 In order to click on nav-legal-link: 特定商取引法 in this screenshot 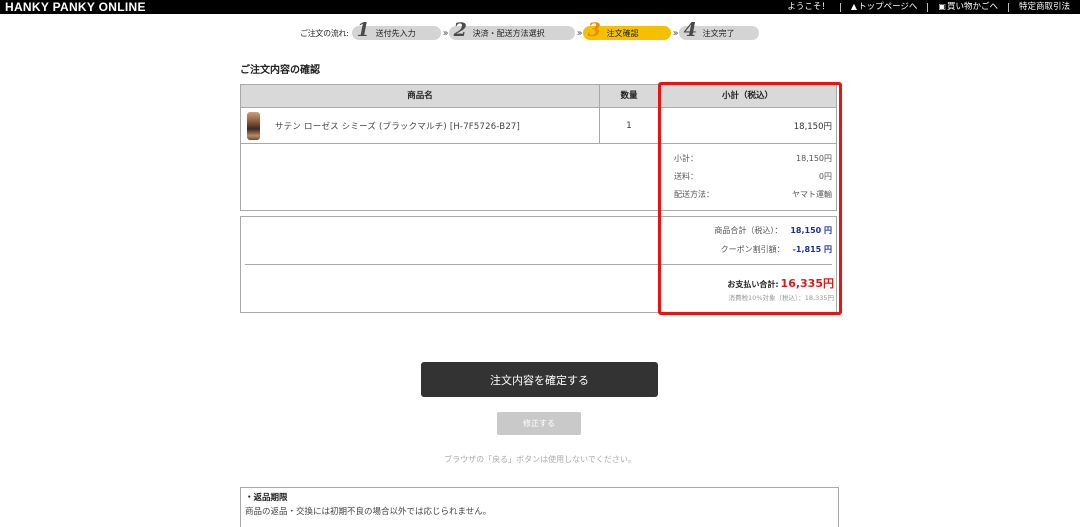, I will do `click(1044, 7)`.